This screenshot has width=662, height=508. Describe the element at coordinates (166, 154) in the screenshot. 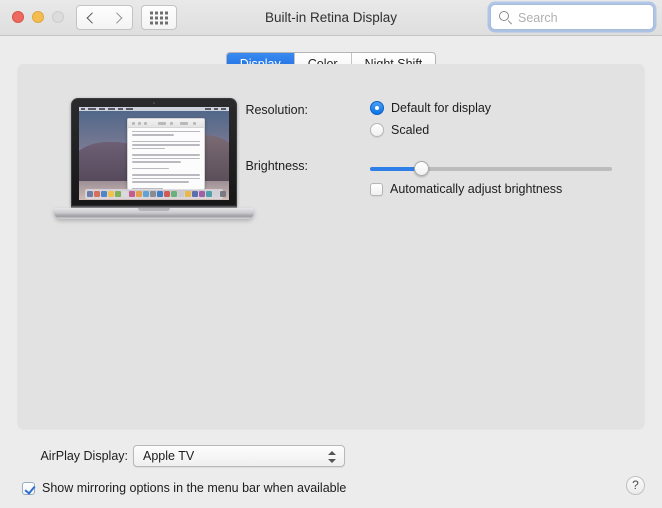

I see `preview-document-window` at that location.